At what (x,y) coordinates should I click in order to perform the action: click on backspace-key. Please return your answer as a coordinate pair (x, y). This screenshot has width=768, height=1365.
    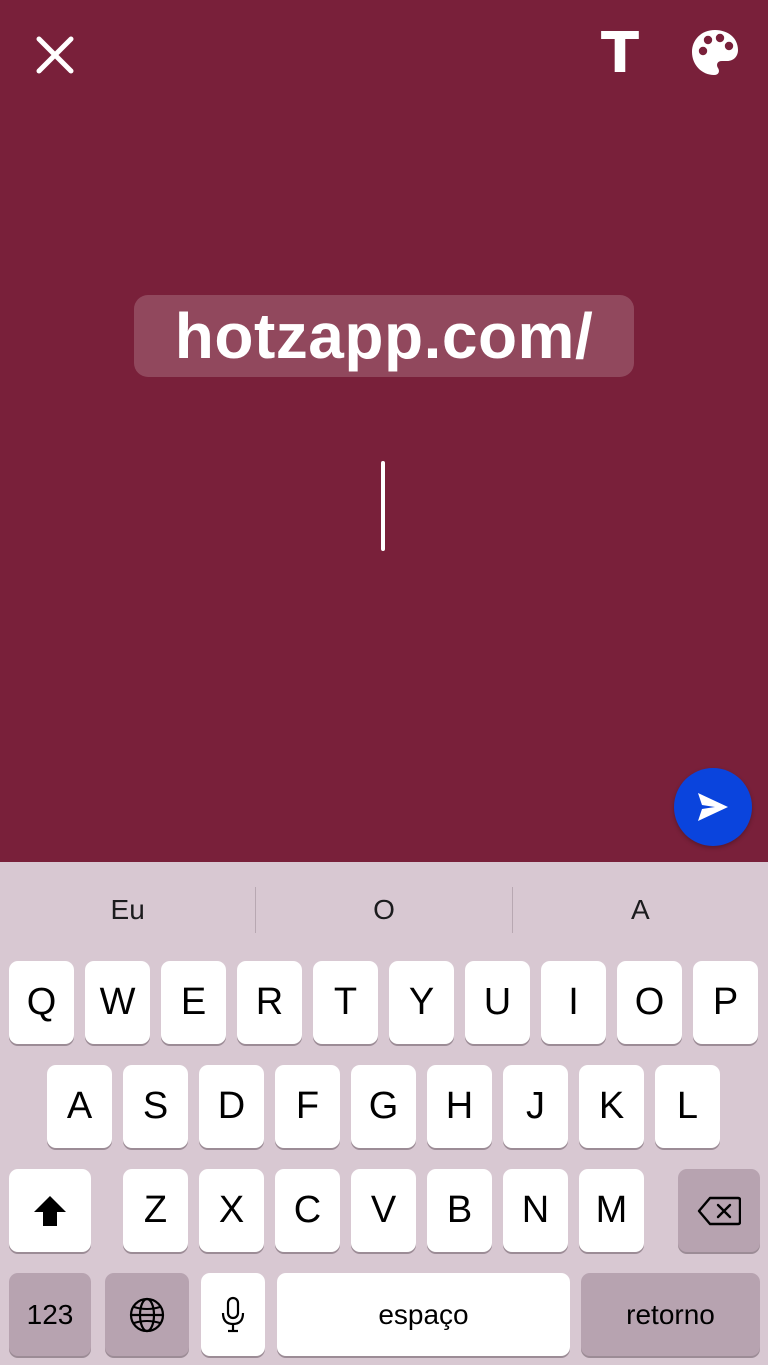
    Looking at the image, I should click on (719, 1210).